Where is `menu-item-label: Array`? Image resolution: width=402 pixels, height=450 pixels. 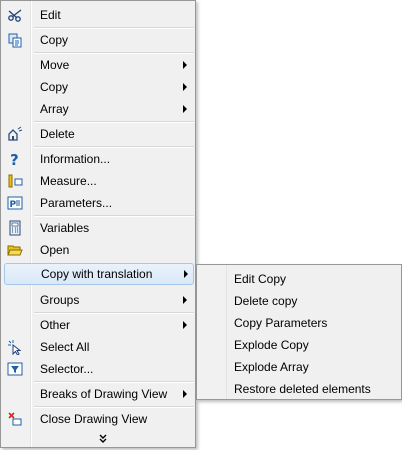
menu-item-label: Array is located at coordinates (54, 109).